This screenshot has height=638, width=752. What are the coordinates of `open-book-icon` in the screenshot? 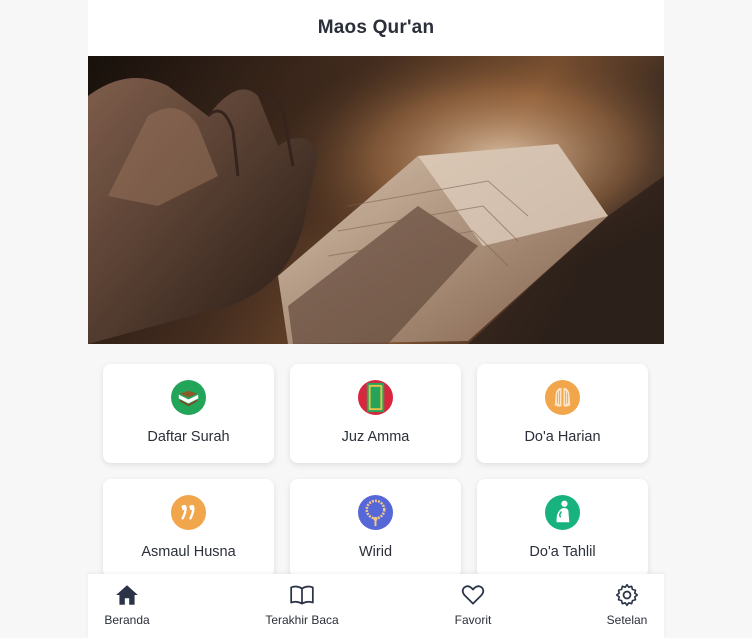 It's located at (302, 595).